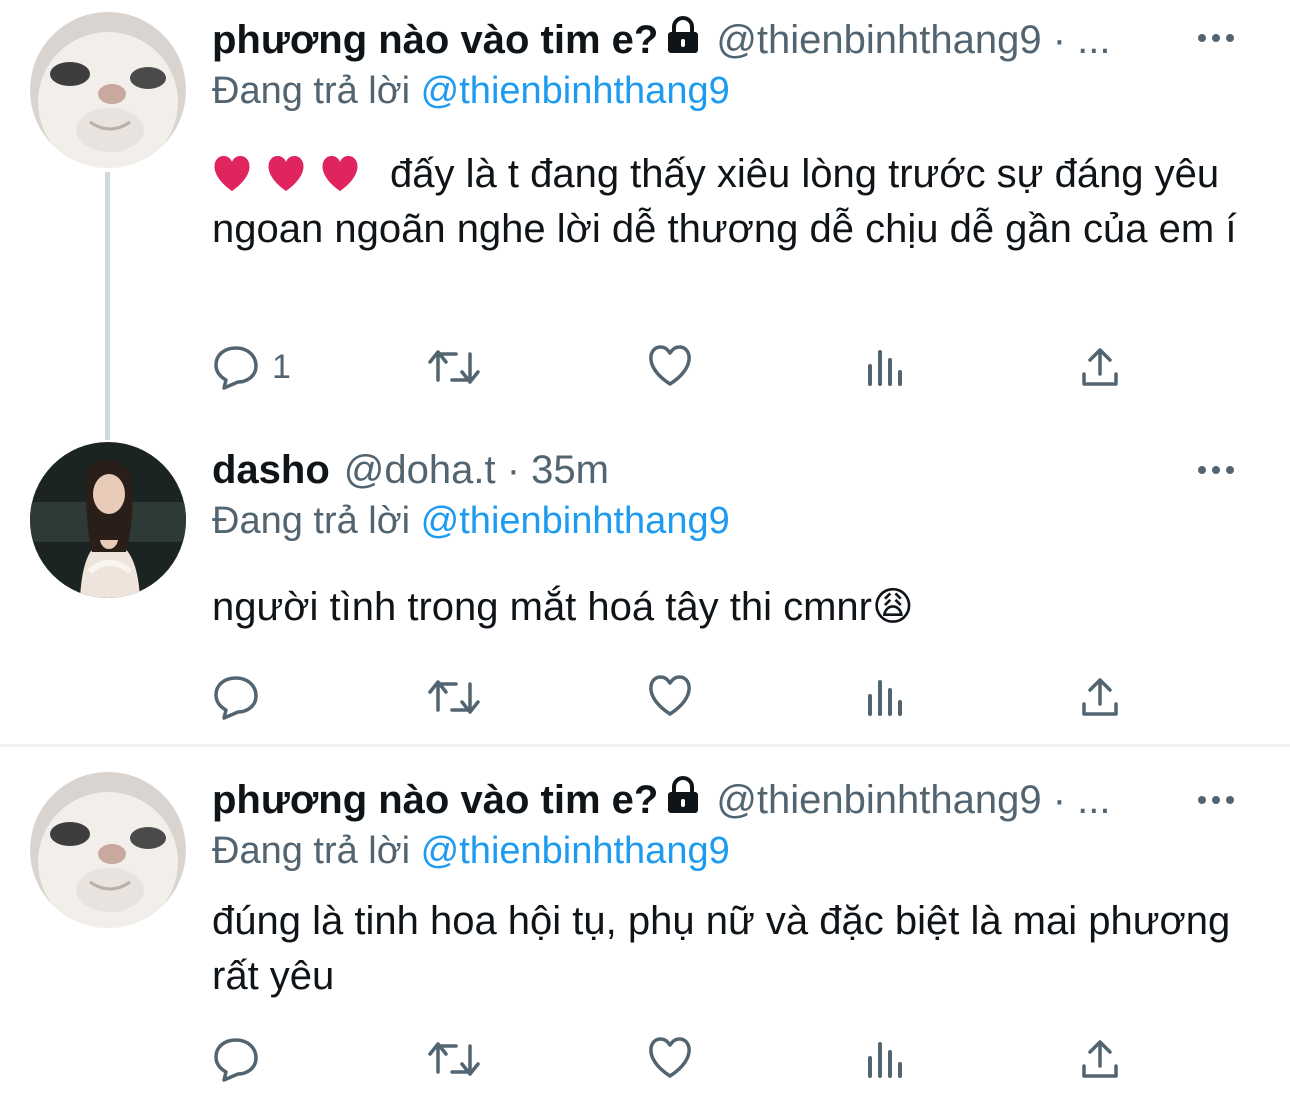 This screenshot has width=1290, height=1101. I want to click on woman-avatar-image, so click(108, 520).